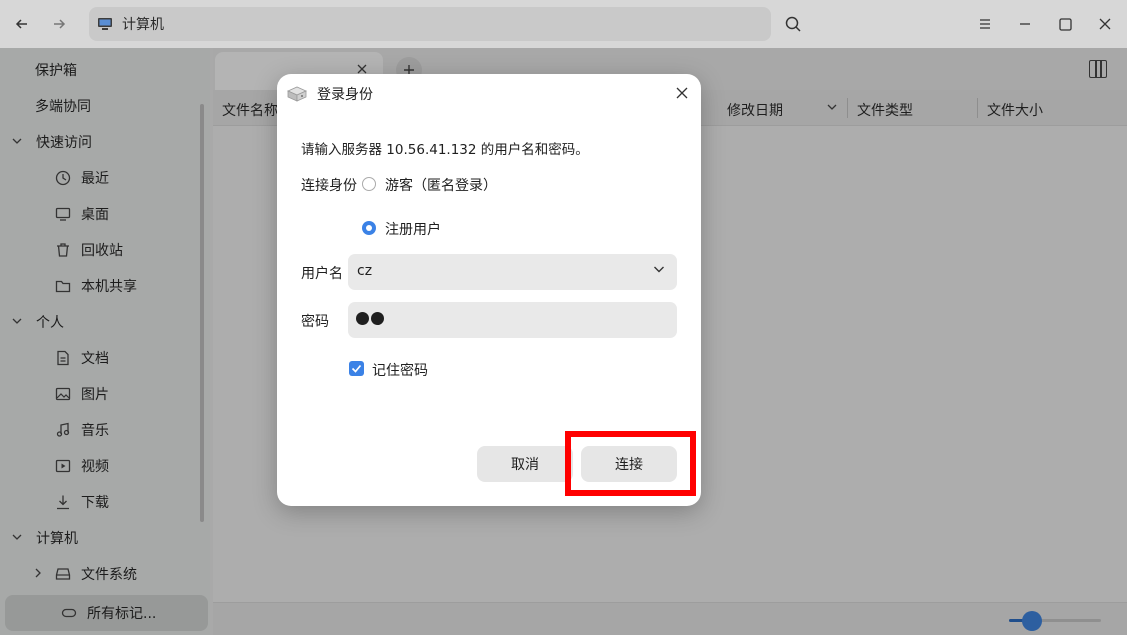 The height and width of the screenshot is (635, 1127). Describe the element at coordinates (95, 395) in the screenshot. I see `sidebar-item-label: 图片` at that location.